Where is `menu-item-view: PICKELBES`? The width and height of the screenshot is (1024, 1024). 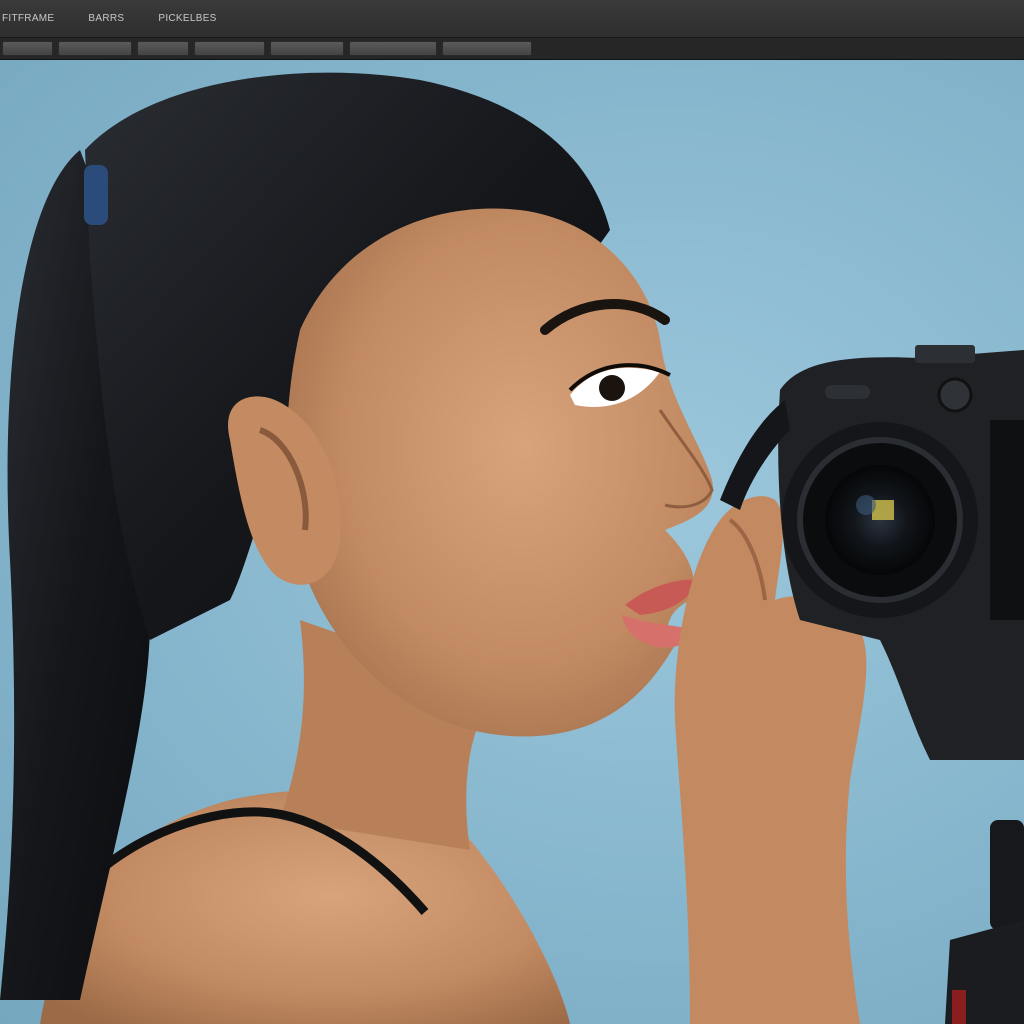
menu-item-view: PICKELBES is located at coordinates (187, 18).